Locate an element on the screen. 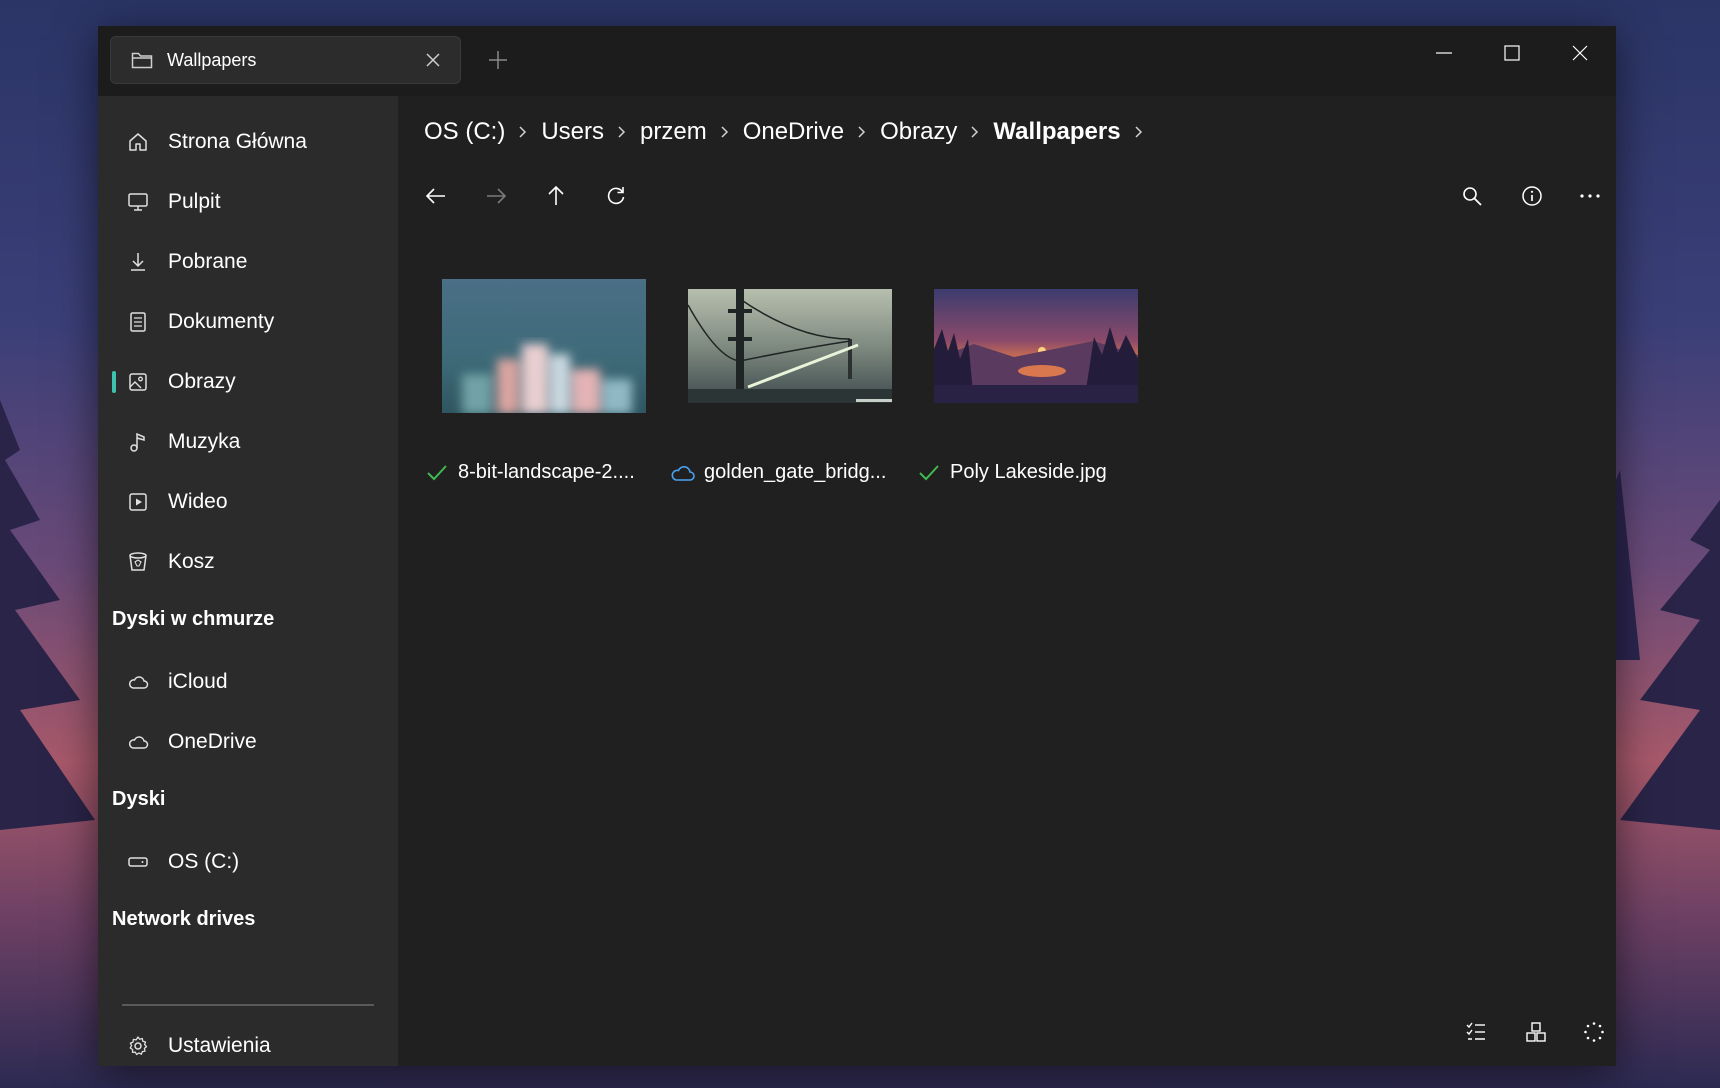 Image resolution: width=1720 pixels, height=1088 pixels. breadcrumb-os-c: OS (C:) is located at coordinates (464, 132).